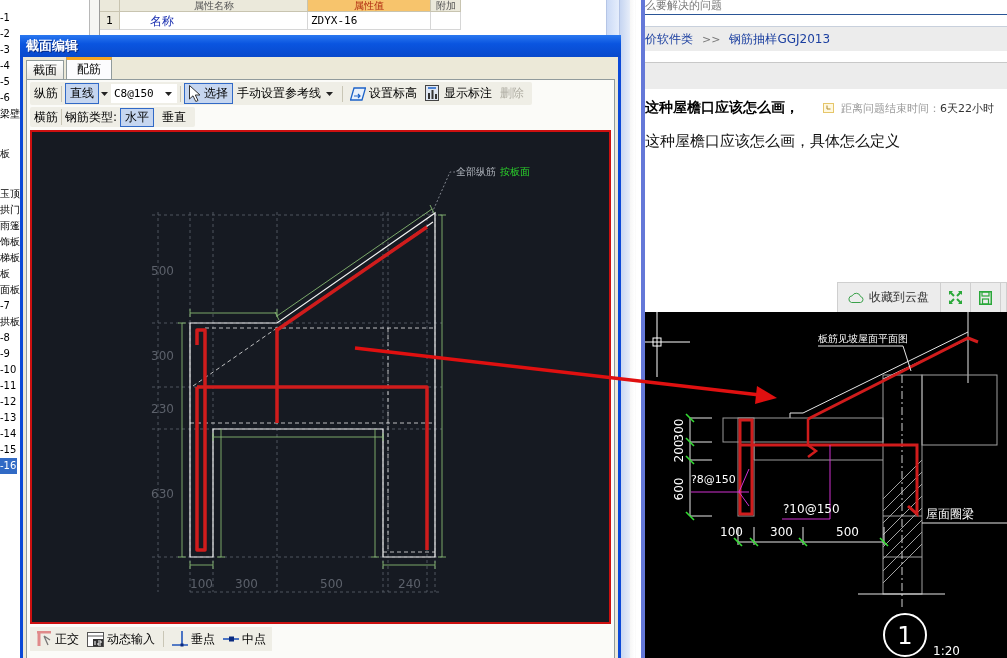  Describe the element at coordinates (433, 93) in the screenshot. I see `document-chart-icon` at that location.